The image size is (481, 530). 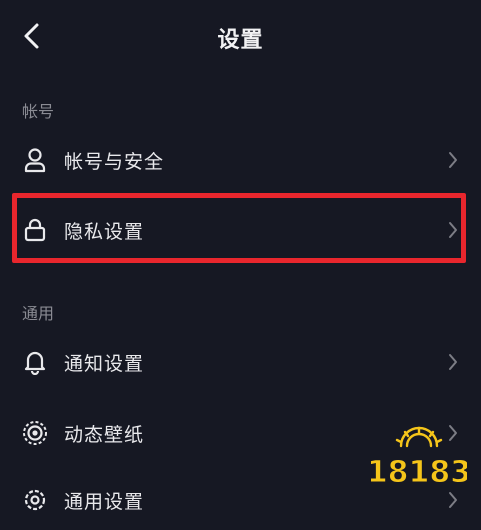 What do you see at coordinates (104, 363) in the screenshot?
I see `row-label: 通知设置` at bounding box center [104, 363].